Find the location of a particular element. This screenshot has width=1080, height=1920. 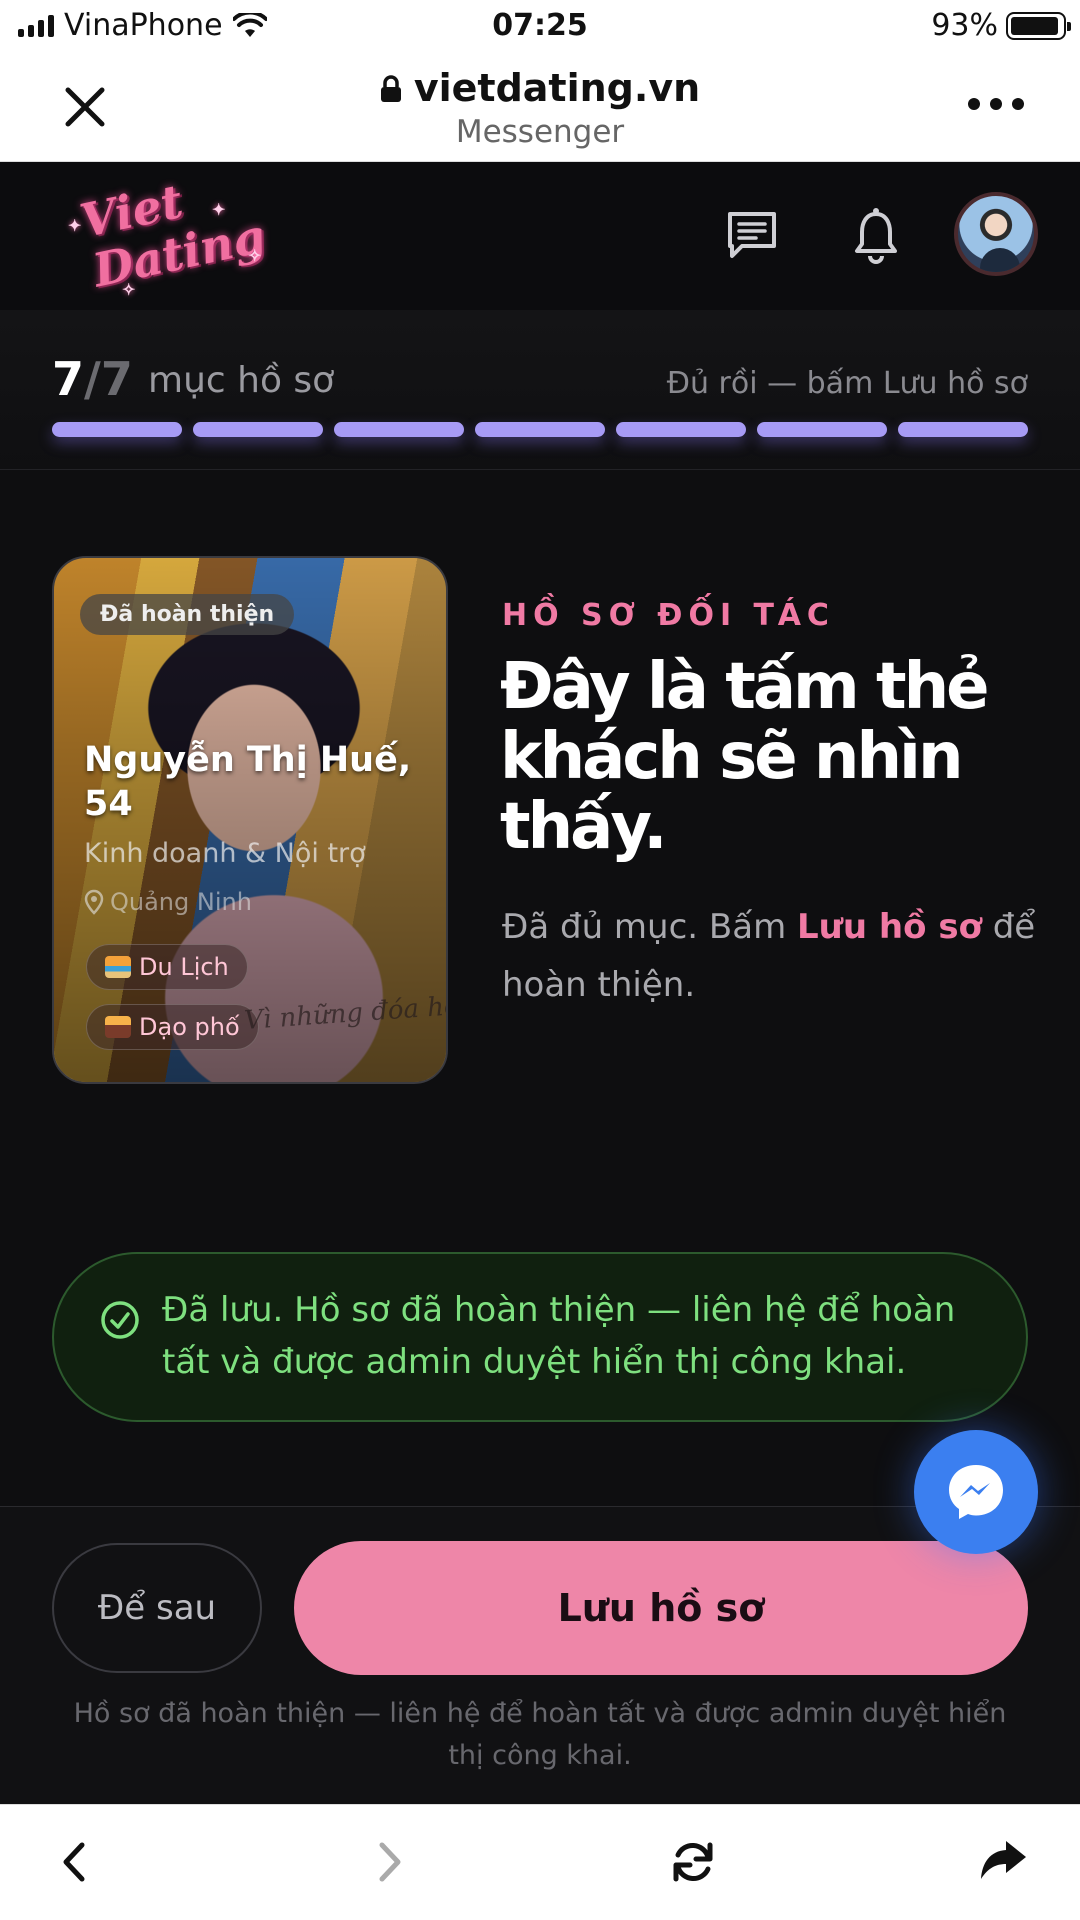

section-eyebrow: HỒ SƠ ĐỐI TÁC is located at coordinates (668, 615).